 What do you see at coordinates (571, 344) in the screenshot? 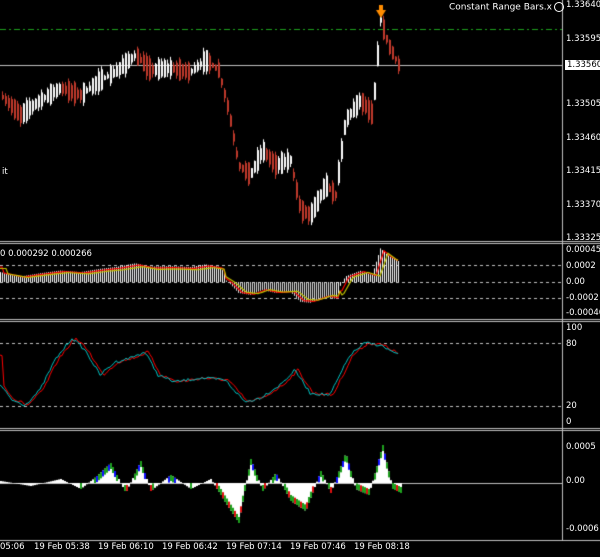
I see `stoch-axis-label: 80` at bounding box center [571, 344].